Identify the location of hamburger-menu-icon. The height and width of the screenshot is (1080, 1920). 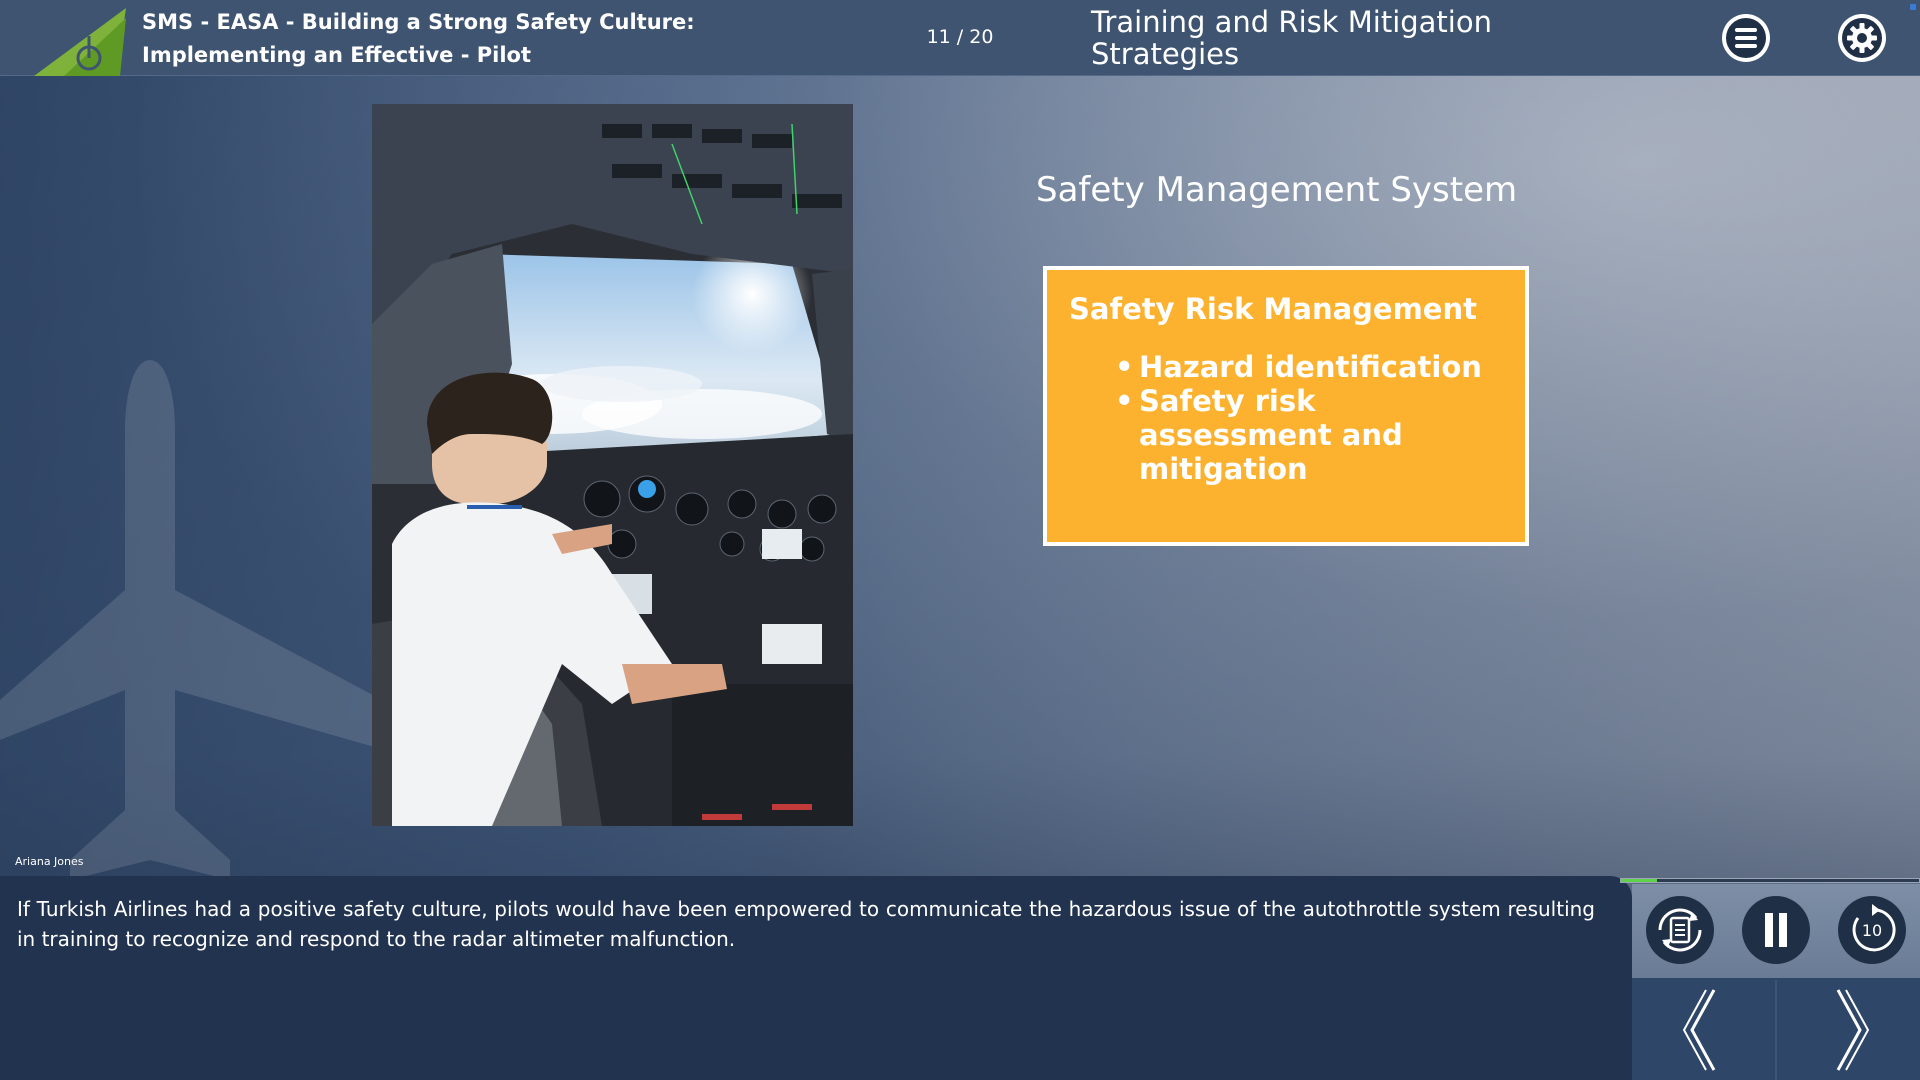
(1746, 38).